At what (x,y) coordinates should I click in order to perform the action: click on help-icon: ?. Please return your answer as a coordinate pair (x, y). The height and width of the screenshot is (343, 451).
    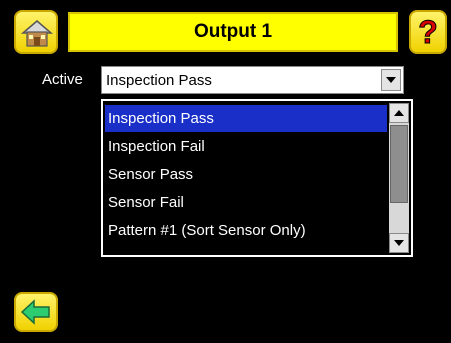
    Looking at the image, I should click on (428, 32).